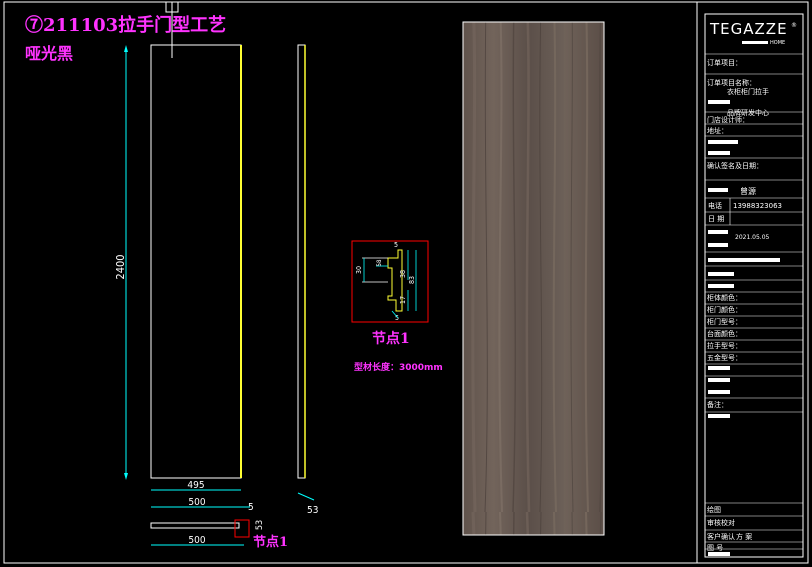 The height and width of the screenshot is (567, 812). I want to click on date-label: 日 期, so click(716, 219).